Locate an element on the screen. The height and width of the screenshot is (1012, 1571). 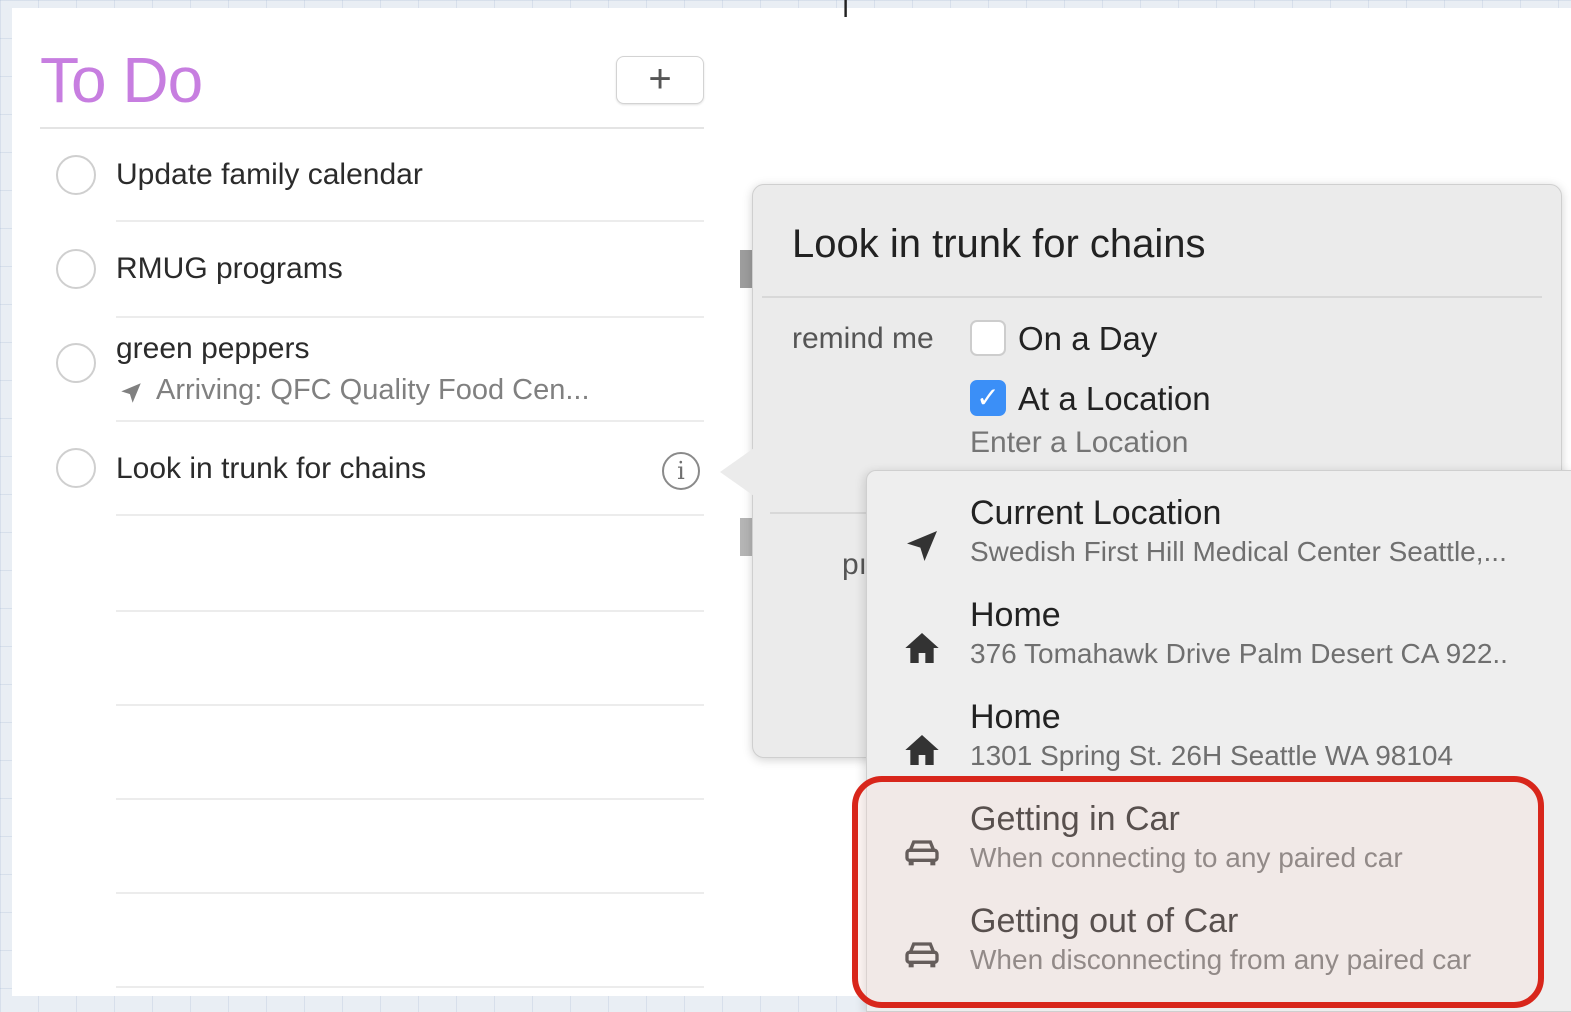
at-a-location-label: At a Location is located at coordinates (1114, 399).